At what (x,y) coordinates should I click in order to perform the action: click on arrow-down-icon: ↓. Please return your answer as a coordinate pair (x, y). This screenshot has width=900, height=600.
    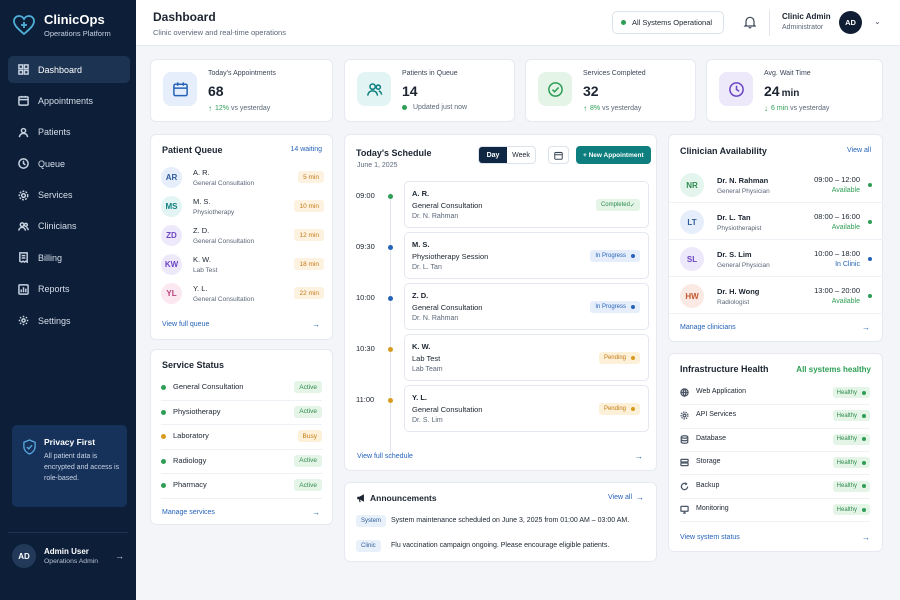
    Looking at the image, I should click on (766, 108).